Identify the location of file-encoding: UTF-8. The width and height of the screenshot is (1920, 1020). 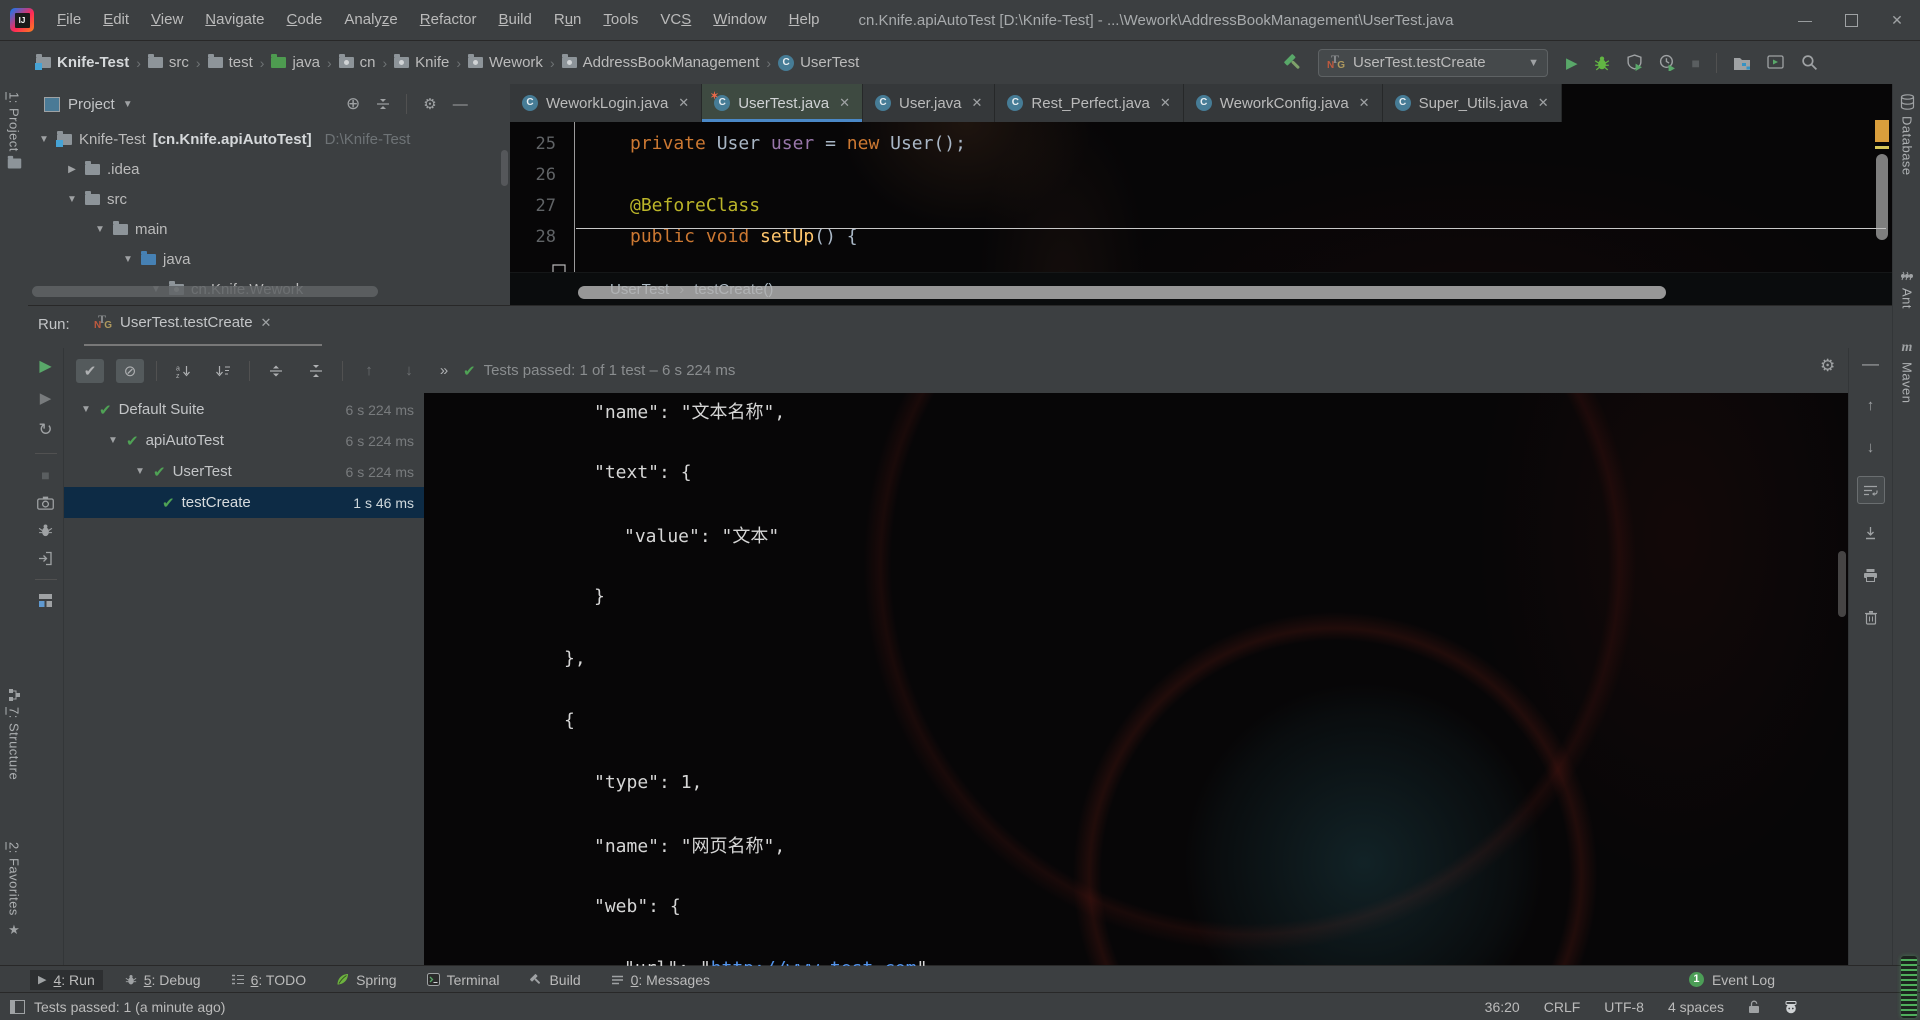
(1624, 1007).